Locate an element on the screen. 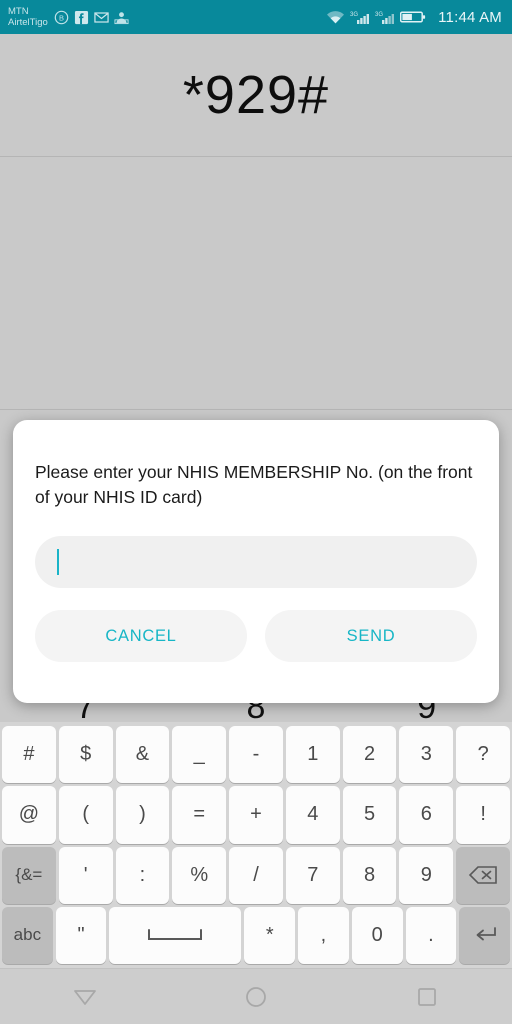 This screenshot has width=512, height=1024. key-paren-close: ) is located at coordinates (142, 815).